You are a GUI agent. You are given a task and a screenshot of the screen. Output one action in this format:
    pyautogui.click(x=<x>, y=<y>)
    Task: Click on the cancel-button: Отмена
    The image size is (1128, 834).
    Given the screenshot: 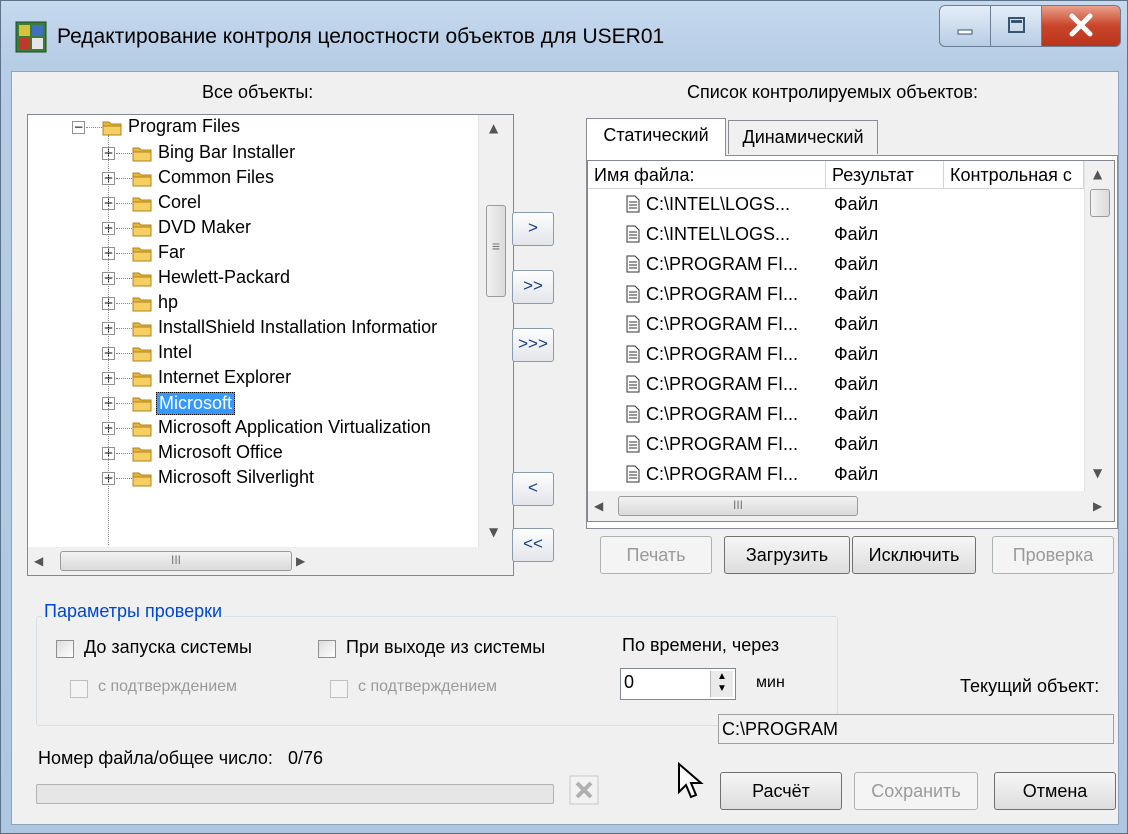 What is the action you would take?
    pyautogui.click(x=1055, y=791)
    